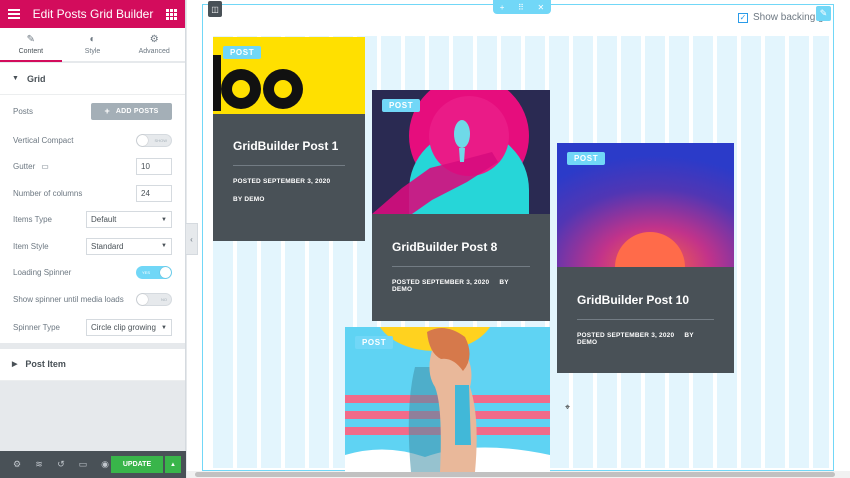  Describe the element at coordinates (61, 464) in the screenshot. I see `history-icon: ↺` at that location.